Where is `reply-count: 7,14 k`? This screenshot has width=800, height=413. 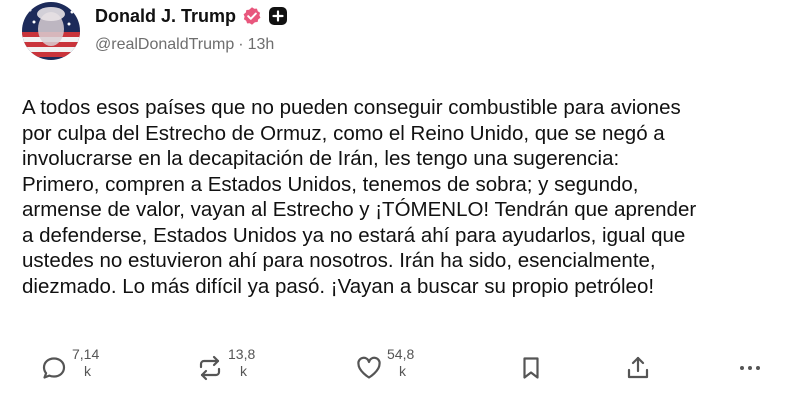 reply-count: 7,14 k is located at coordinates (85, 363).